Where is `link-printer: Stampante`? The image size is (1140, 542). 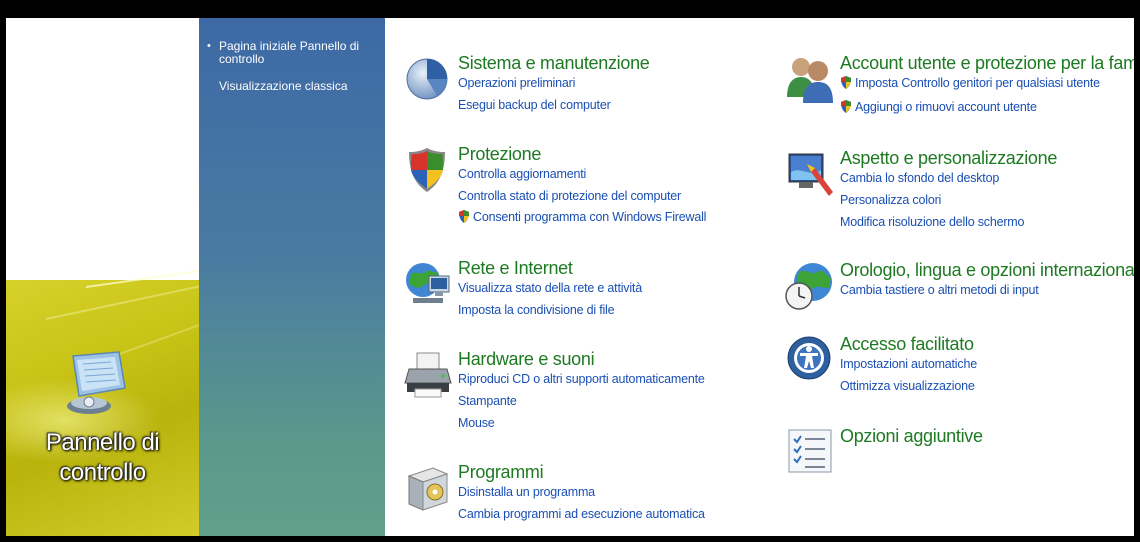 link-printer: Stampante is located at coordinates (487, 401).